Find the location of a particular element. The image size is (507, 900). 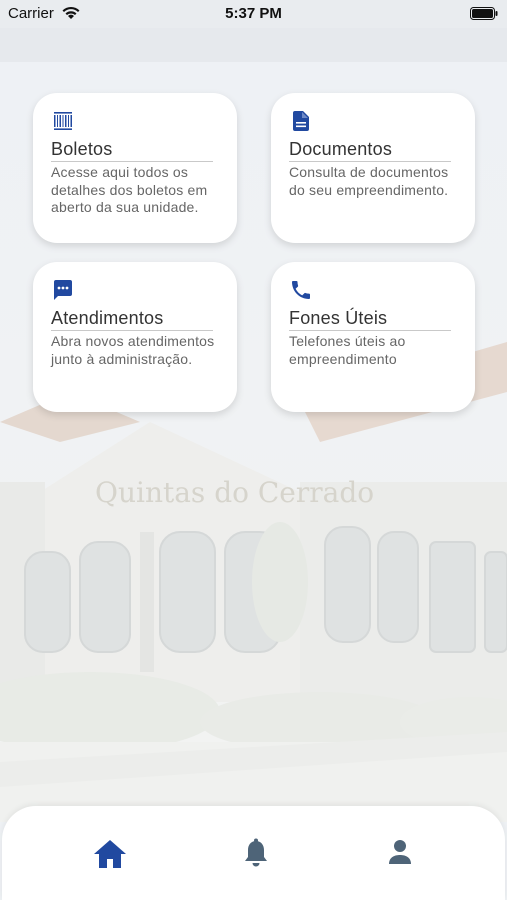

bottom-tab-bar is located at coordinates (253, 853).